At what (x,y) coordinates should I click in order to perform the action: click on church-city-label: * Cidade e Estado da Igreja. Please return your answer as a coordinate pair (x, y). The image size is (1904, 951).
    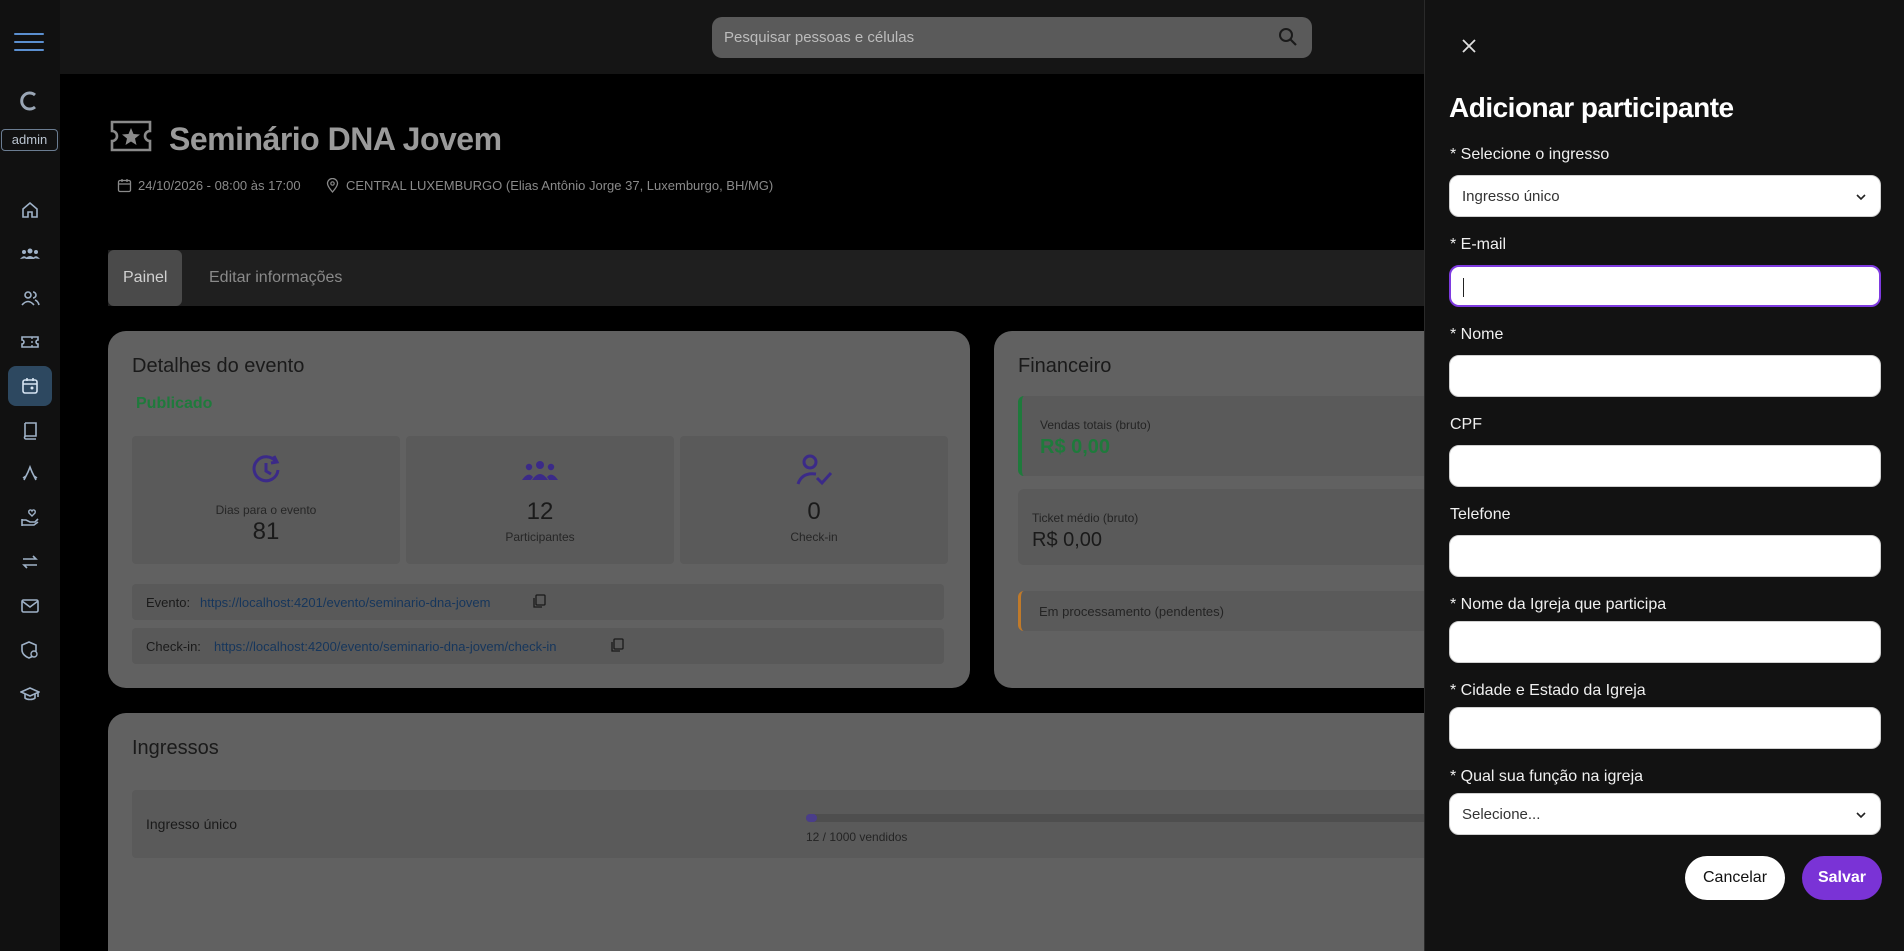
    Looking at the image, I should click on (1548, 690).